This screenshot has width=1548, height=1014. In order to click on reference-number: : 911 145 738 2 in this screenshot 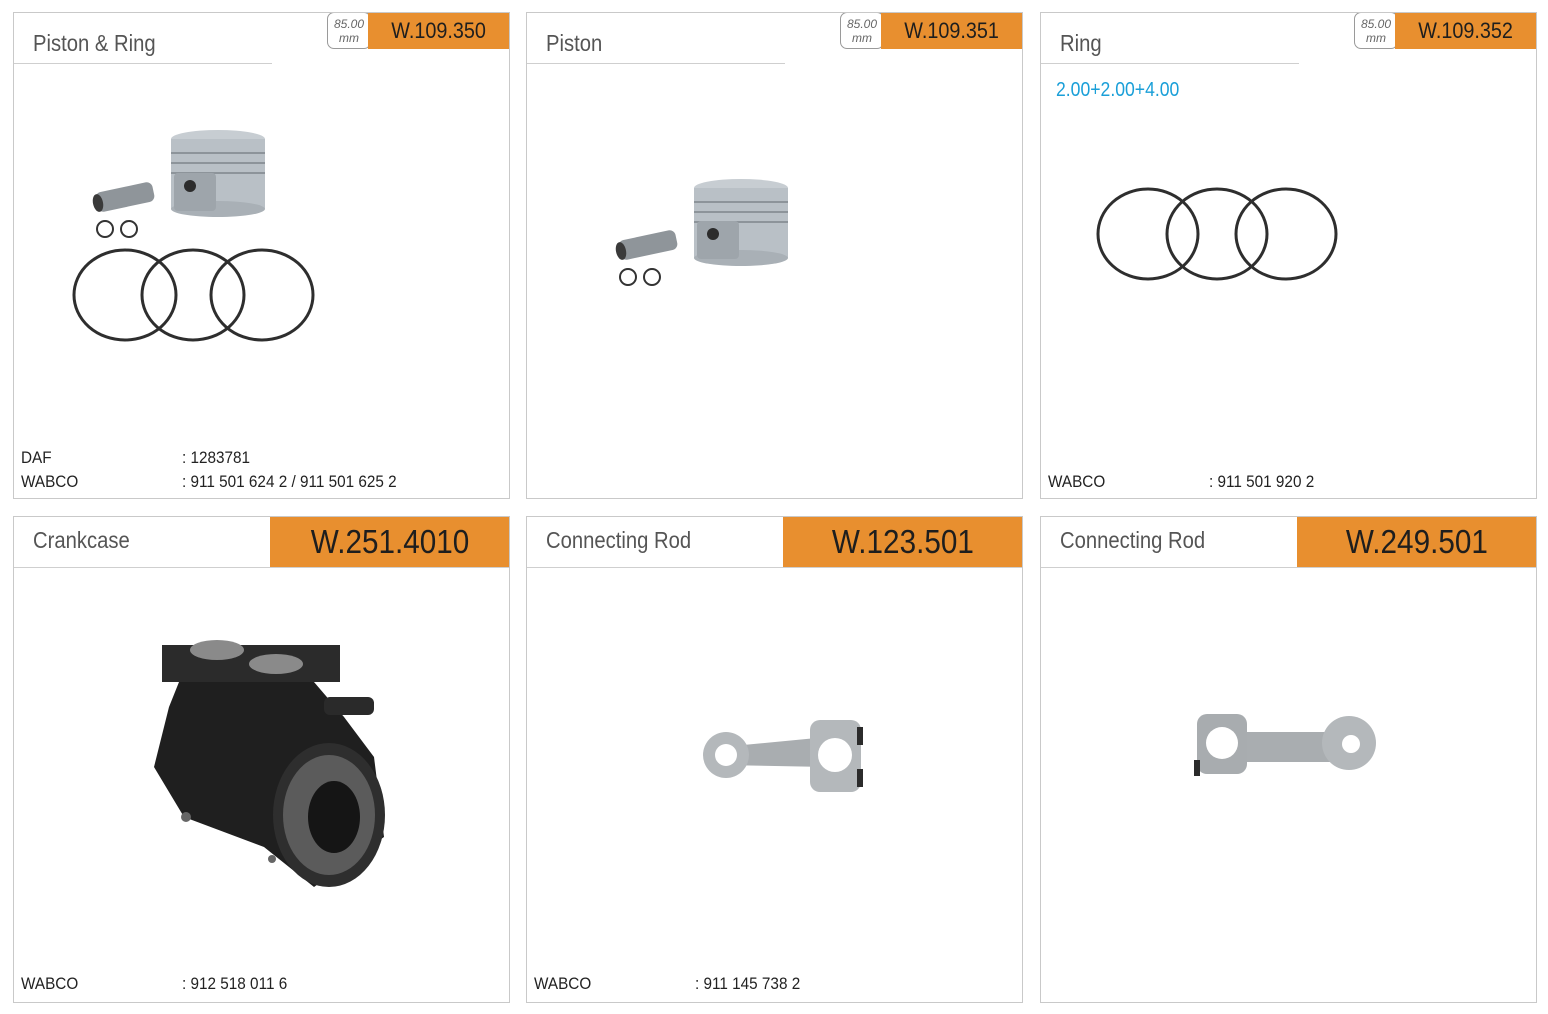, I will do `click(748, 983)`.